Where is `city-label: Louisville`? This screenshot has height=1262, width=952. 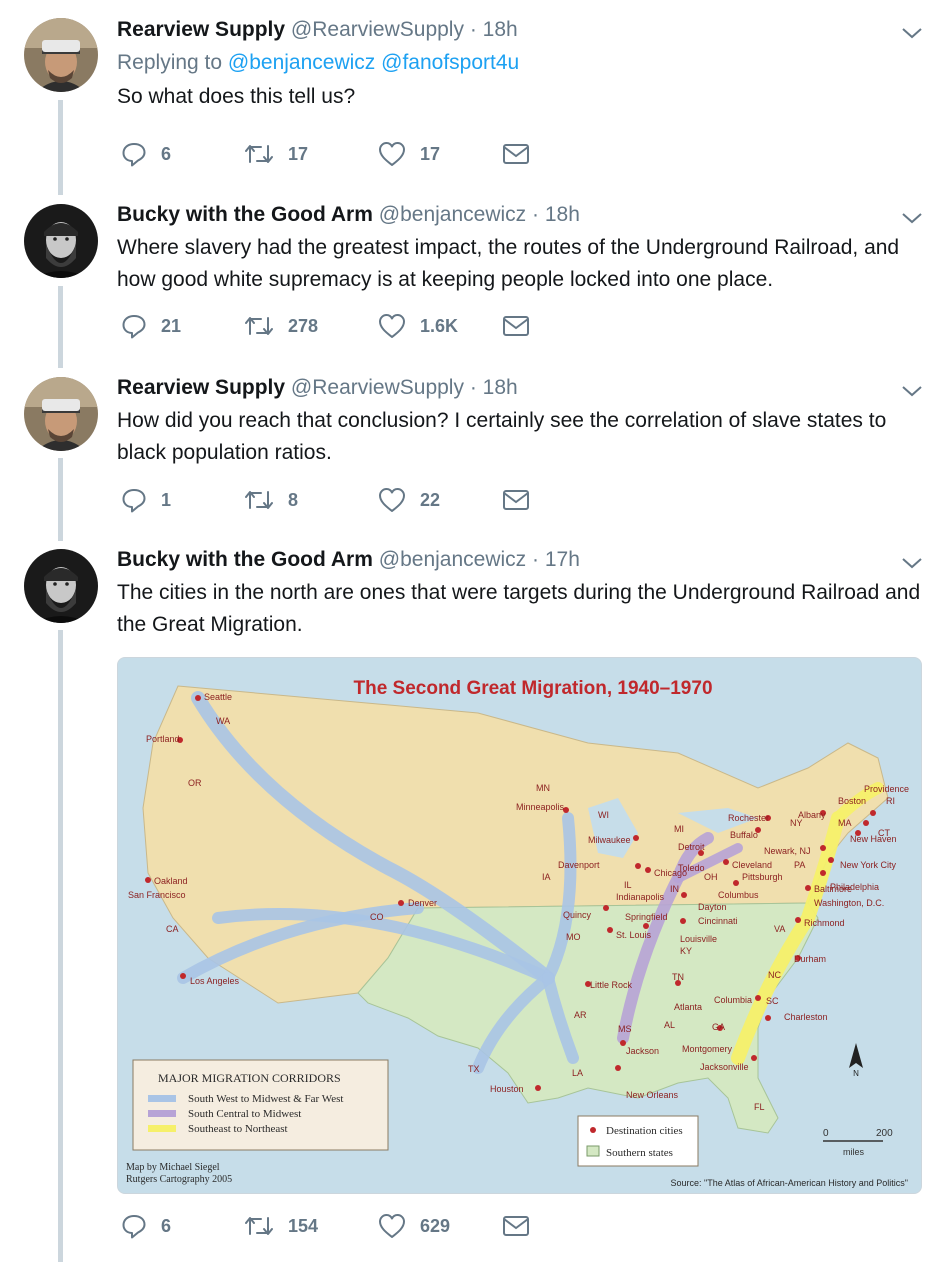
city-label: Louisville is located at coordinates (698, 939).